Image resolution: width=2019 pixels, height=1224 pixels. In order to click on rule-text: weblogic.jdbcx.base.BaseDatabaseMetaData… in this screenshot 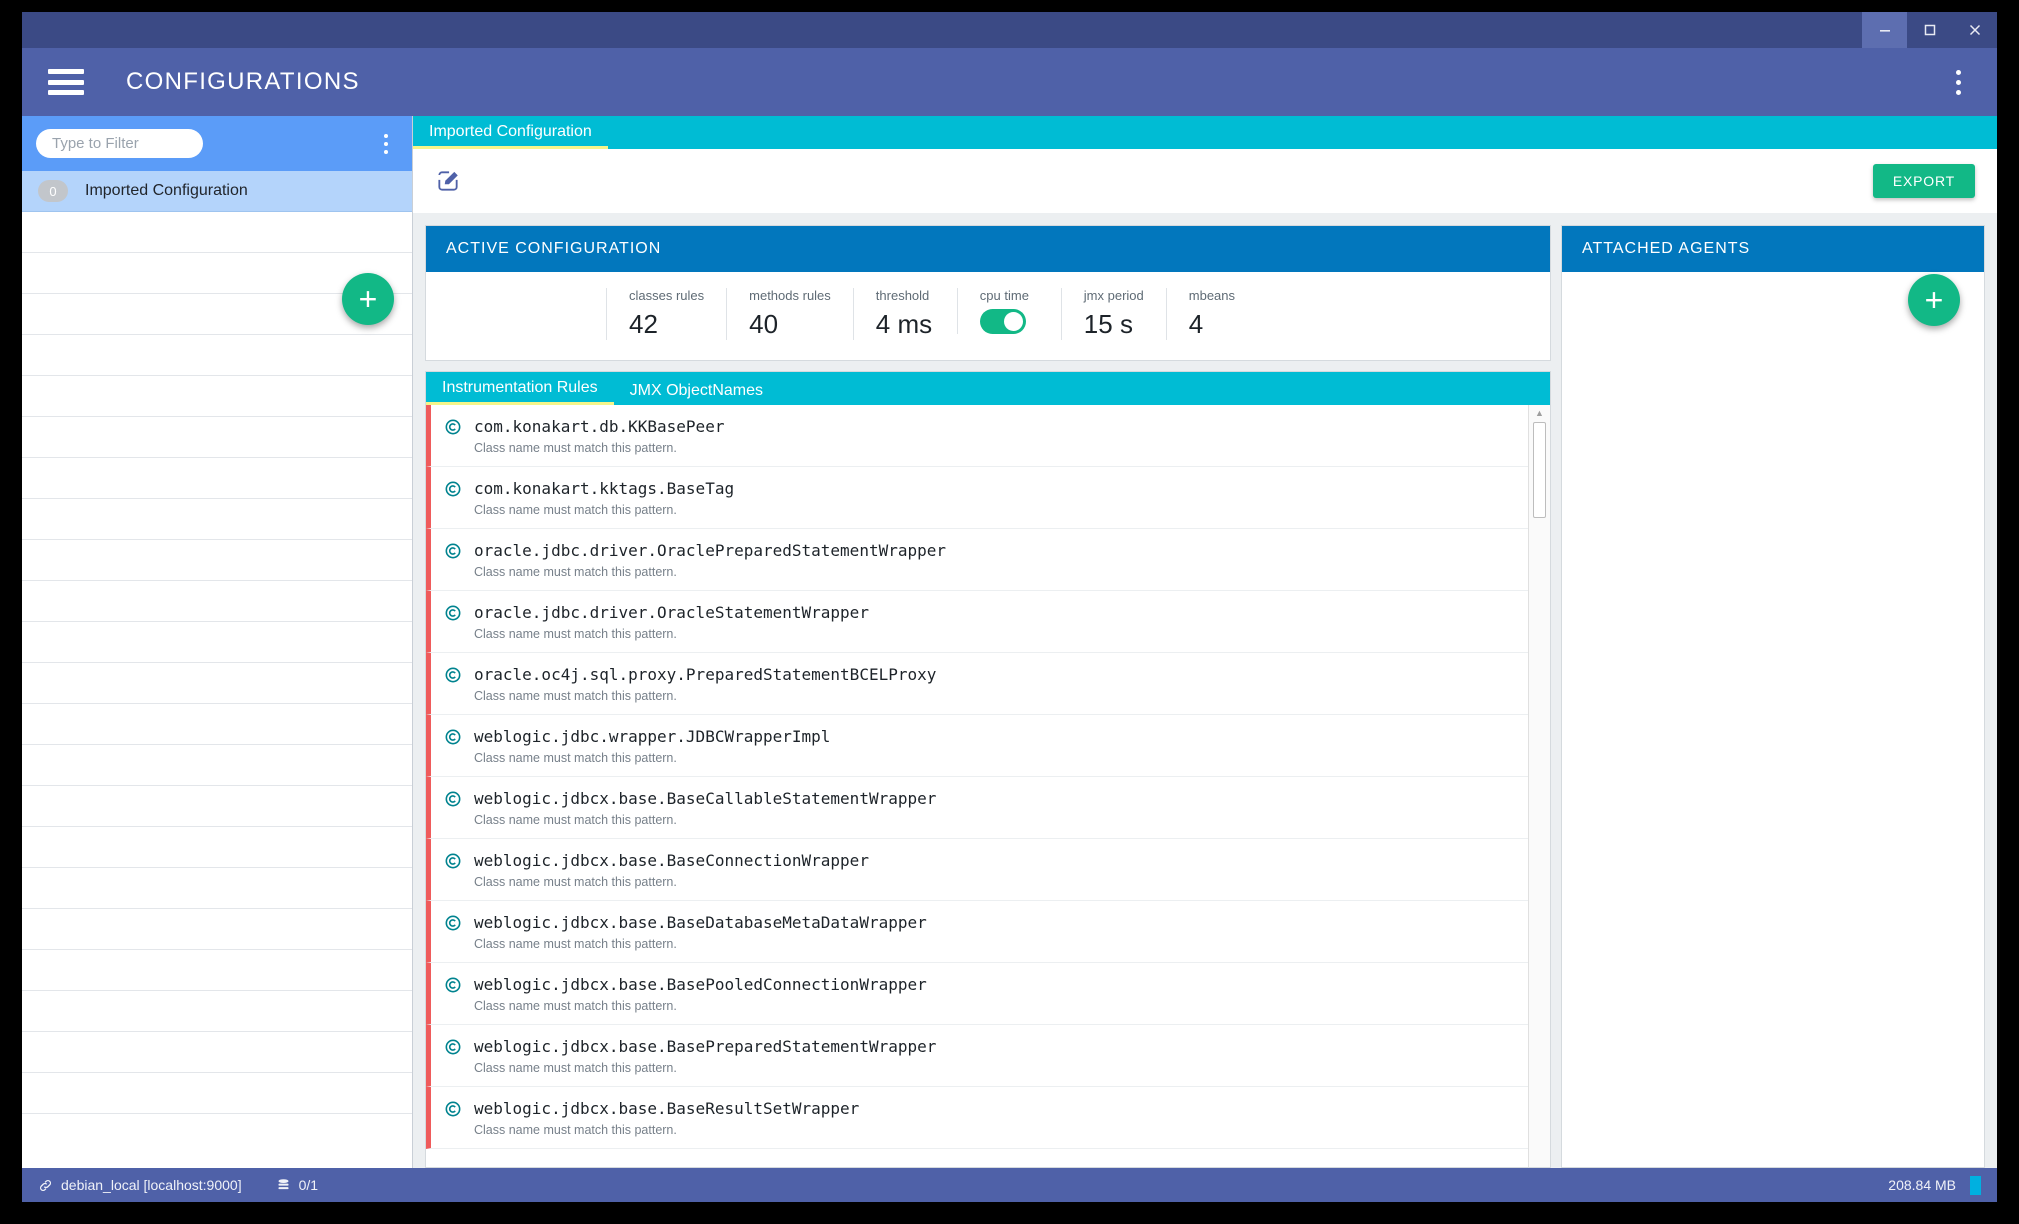, I will do `click(700, 932)`.